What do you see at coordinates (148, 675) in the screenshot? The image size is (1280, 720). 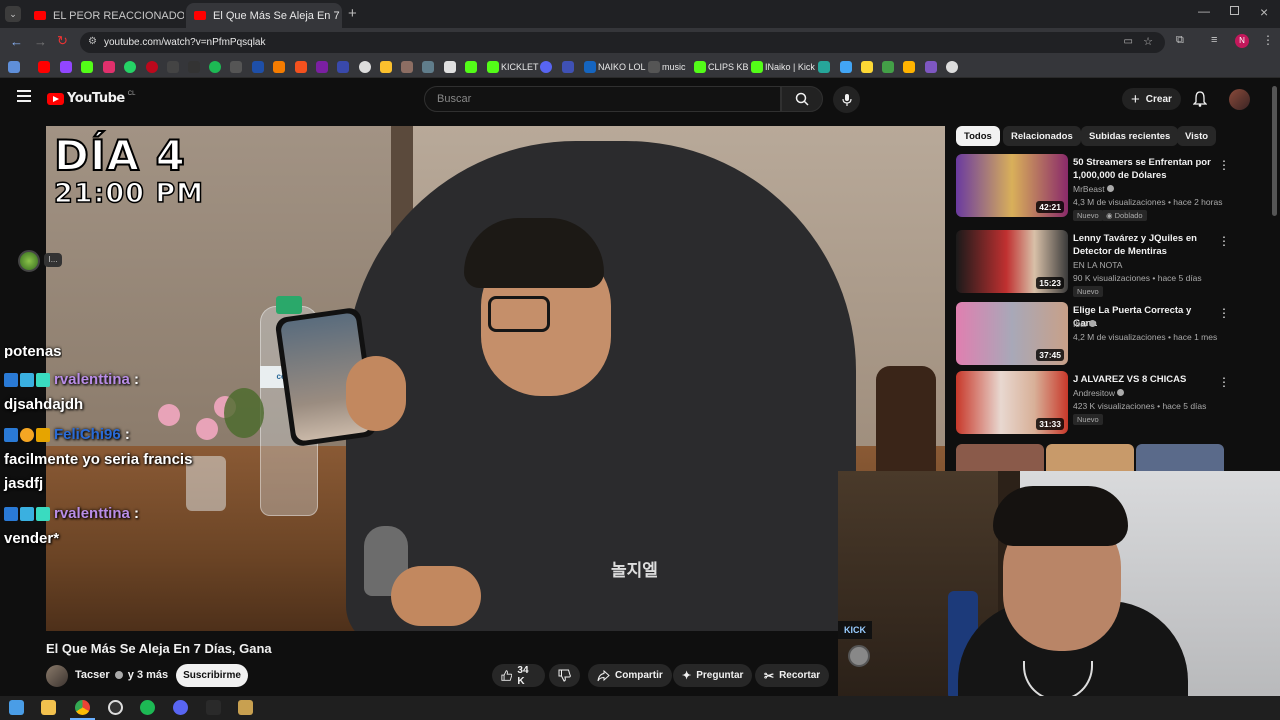 I see `channel-suffix: y 3 más` at bounding box center [148, 675].